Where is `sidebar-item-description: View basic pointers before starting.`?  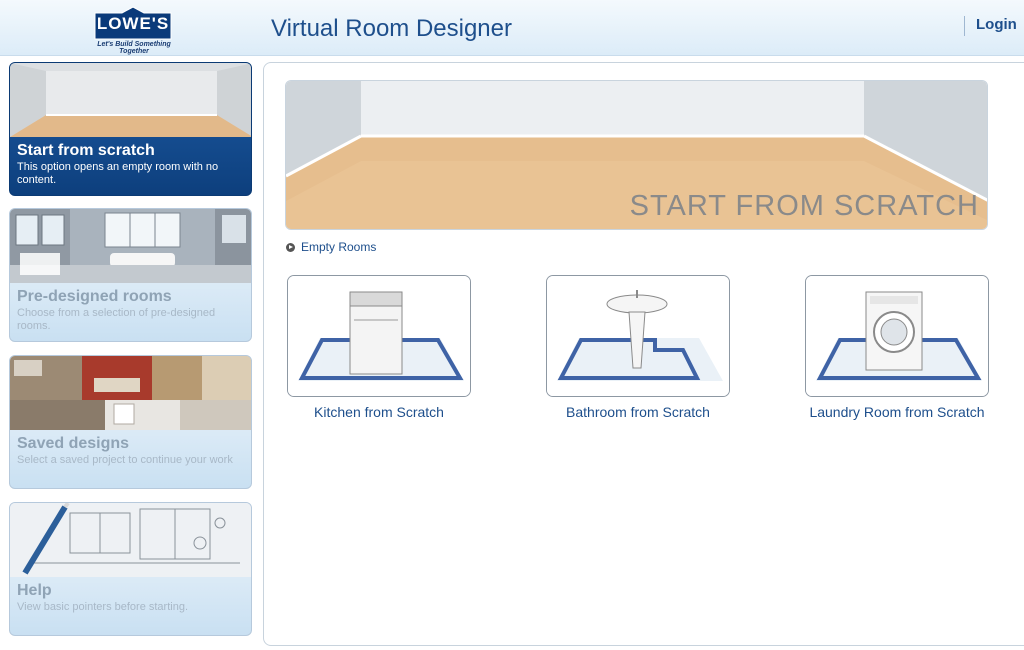
sidebar-item-description: View basic pointers before starting. is located at coordinates (102, 607).